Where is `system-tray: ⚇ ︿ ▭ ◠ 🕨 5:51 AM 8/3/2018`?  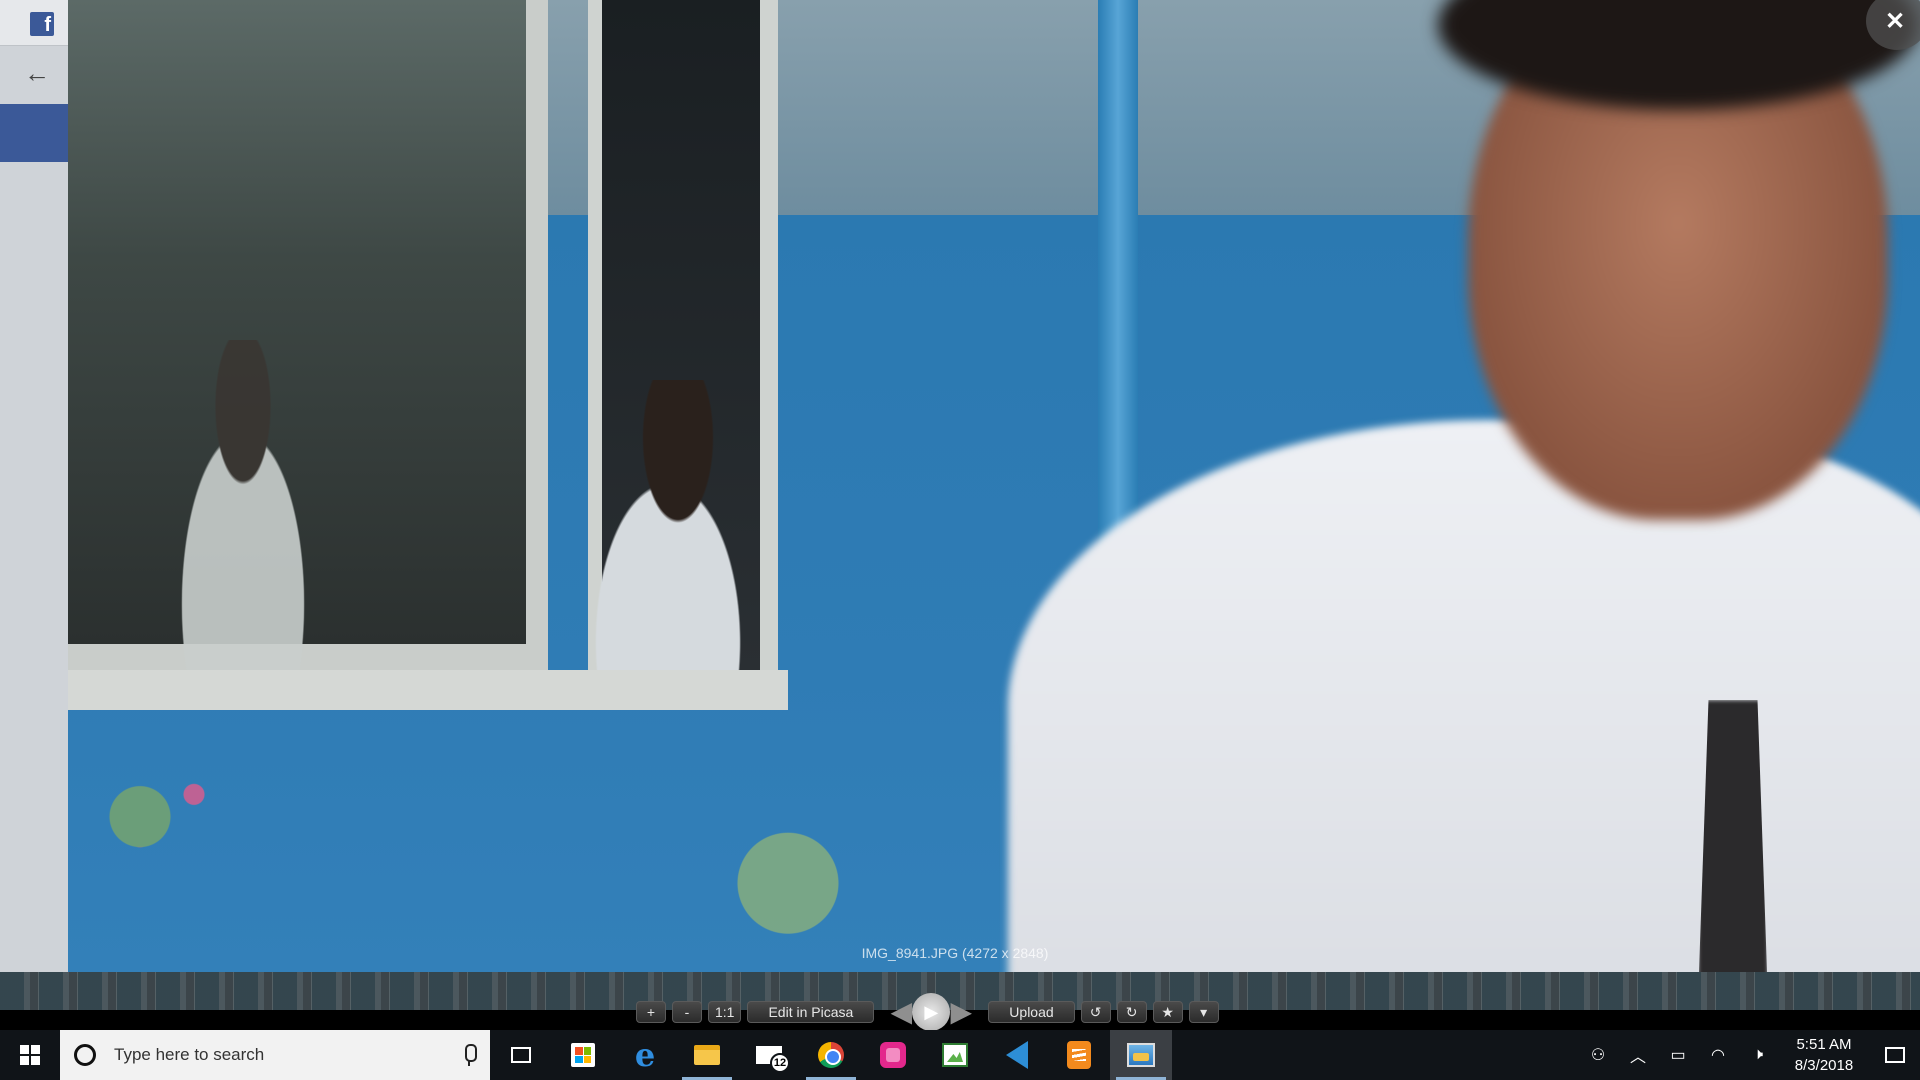
system-tray: ⚇ ︿ ▭ ◠ 🕨 5:51 AM 8/3/2018 is located at coordinates (1749, 1055).